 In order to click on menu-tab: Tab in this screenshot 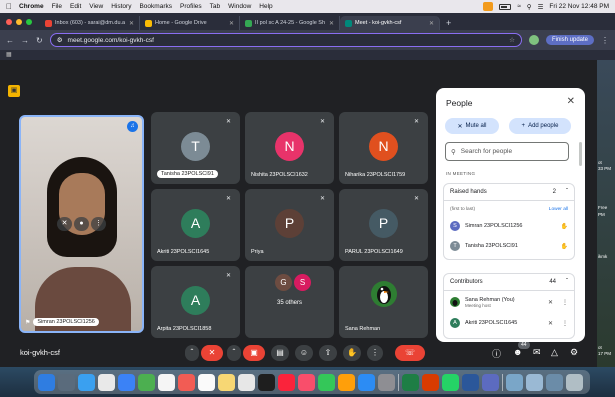, I will do `click(215, 6)`.